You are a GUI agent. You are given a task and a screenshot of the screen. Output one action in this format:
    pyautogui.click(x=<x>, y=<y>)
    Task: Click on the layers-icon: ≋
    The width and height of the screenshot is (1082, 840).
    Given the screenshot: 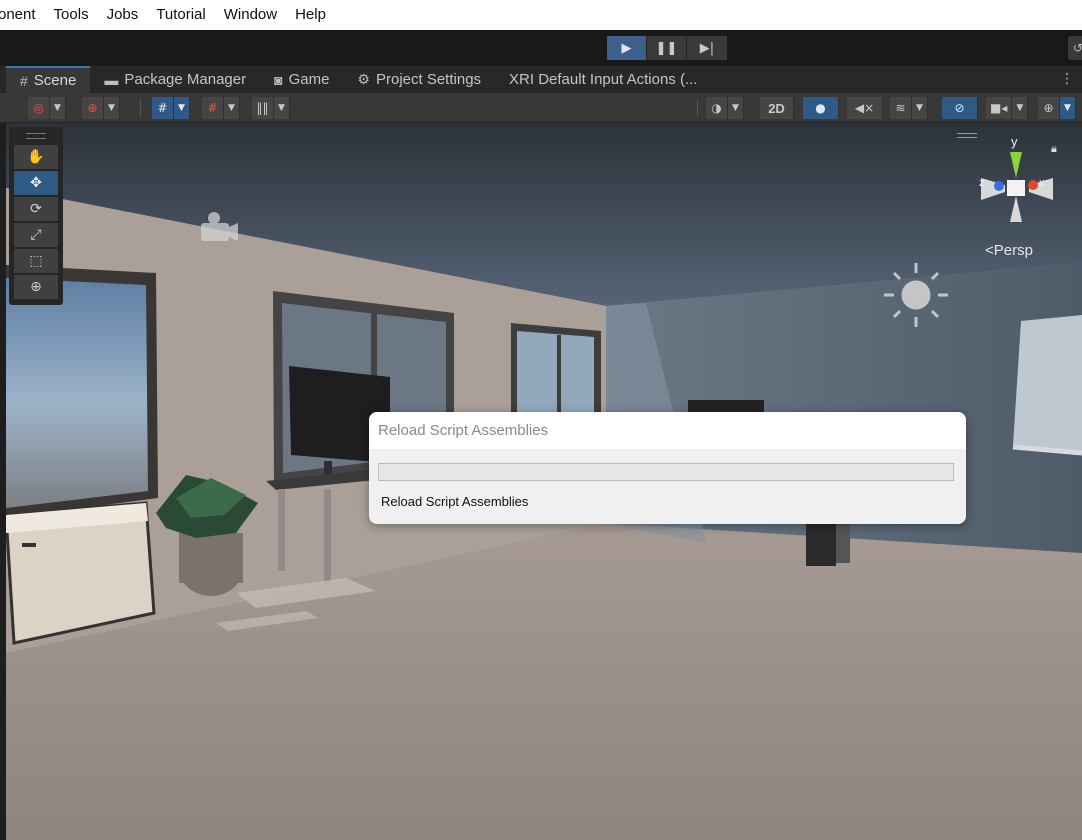 What is the action you would take?
    pyautogui.click(x=900, y=108)
    